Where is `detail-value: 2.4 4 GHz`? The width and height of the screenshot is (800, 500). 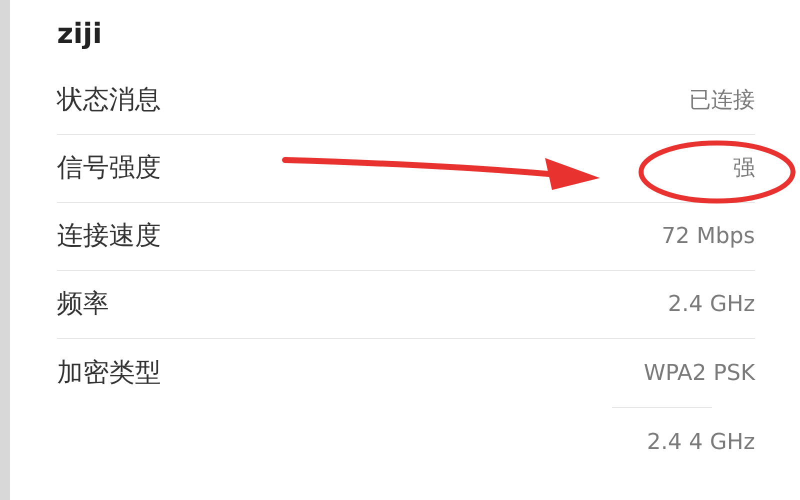
detail-value: 2.4 4 GHz is located at coordinates (700, 442).